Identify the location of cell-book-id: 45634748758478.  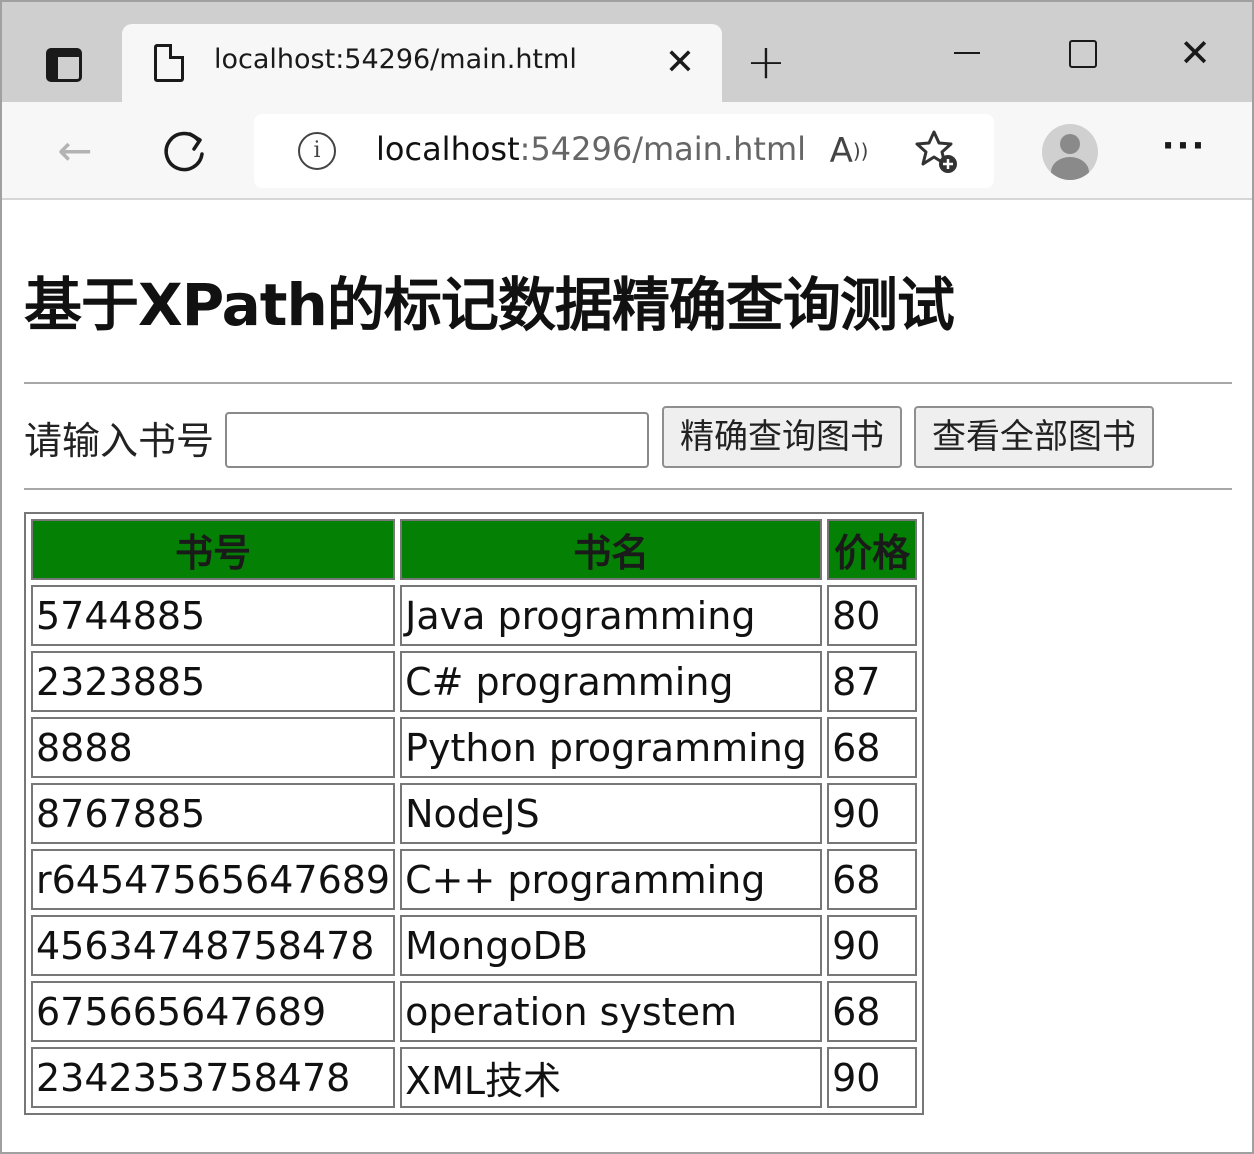
(213, 945).